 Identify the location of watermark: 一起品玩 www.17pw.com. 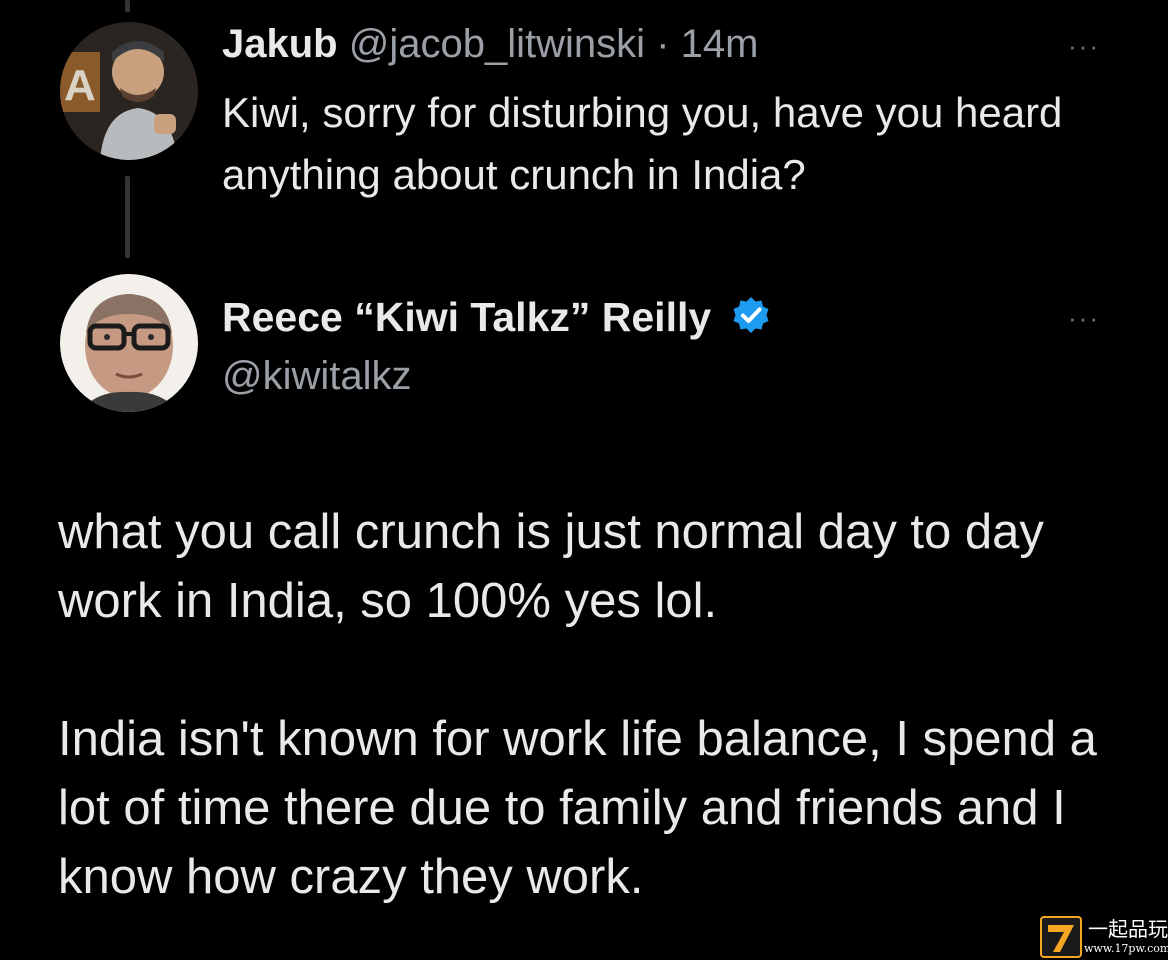
(1104, 937).